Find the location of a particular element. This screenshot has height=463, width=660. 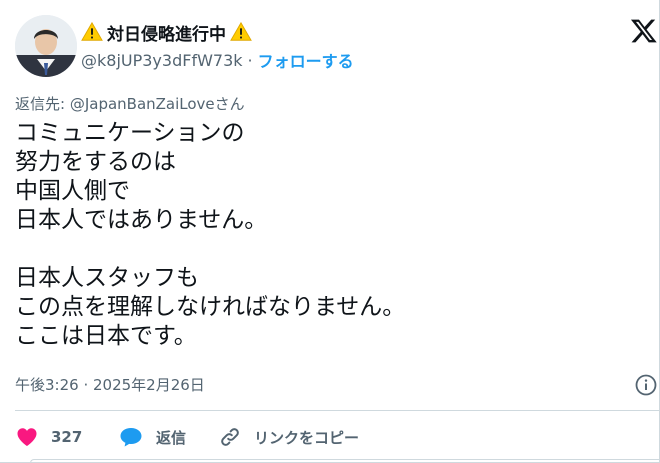

like-count: 327 is located at coordinates (67, 437).